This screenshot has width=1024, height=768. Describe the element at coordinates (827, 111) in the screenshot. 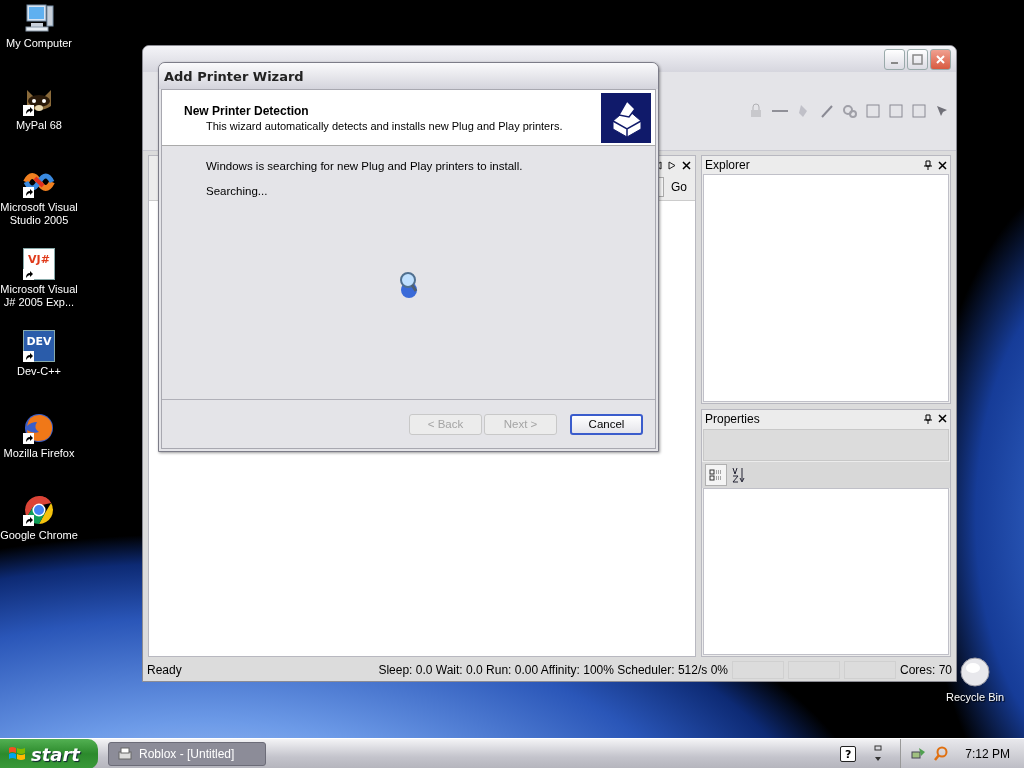

I see `pen-icon` at that location.